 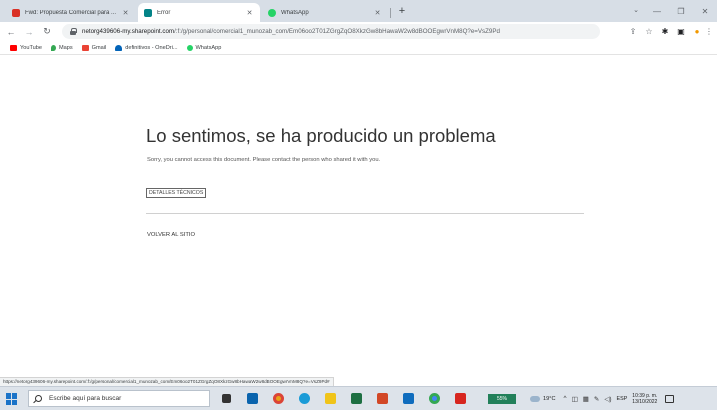 I want to click on url-host: netorg439606-my.sharepoint.com, so click(x=128, y=31).